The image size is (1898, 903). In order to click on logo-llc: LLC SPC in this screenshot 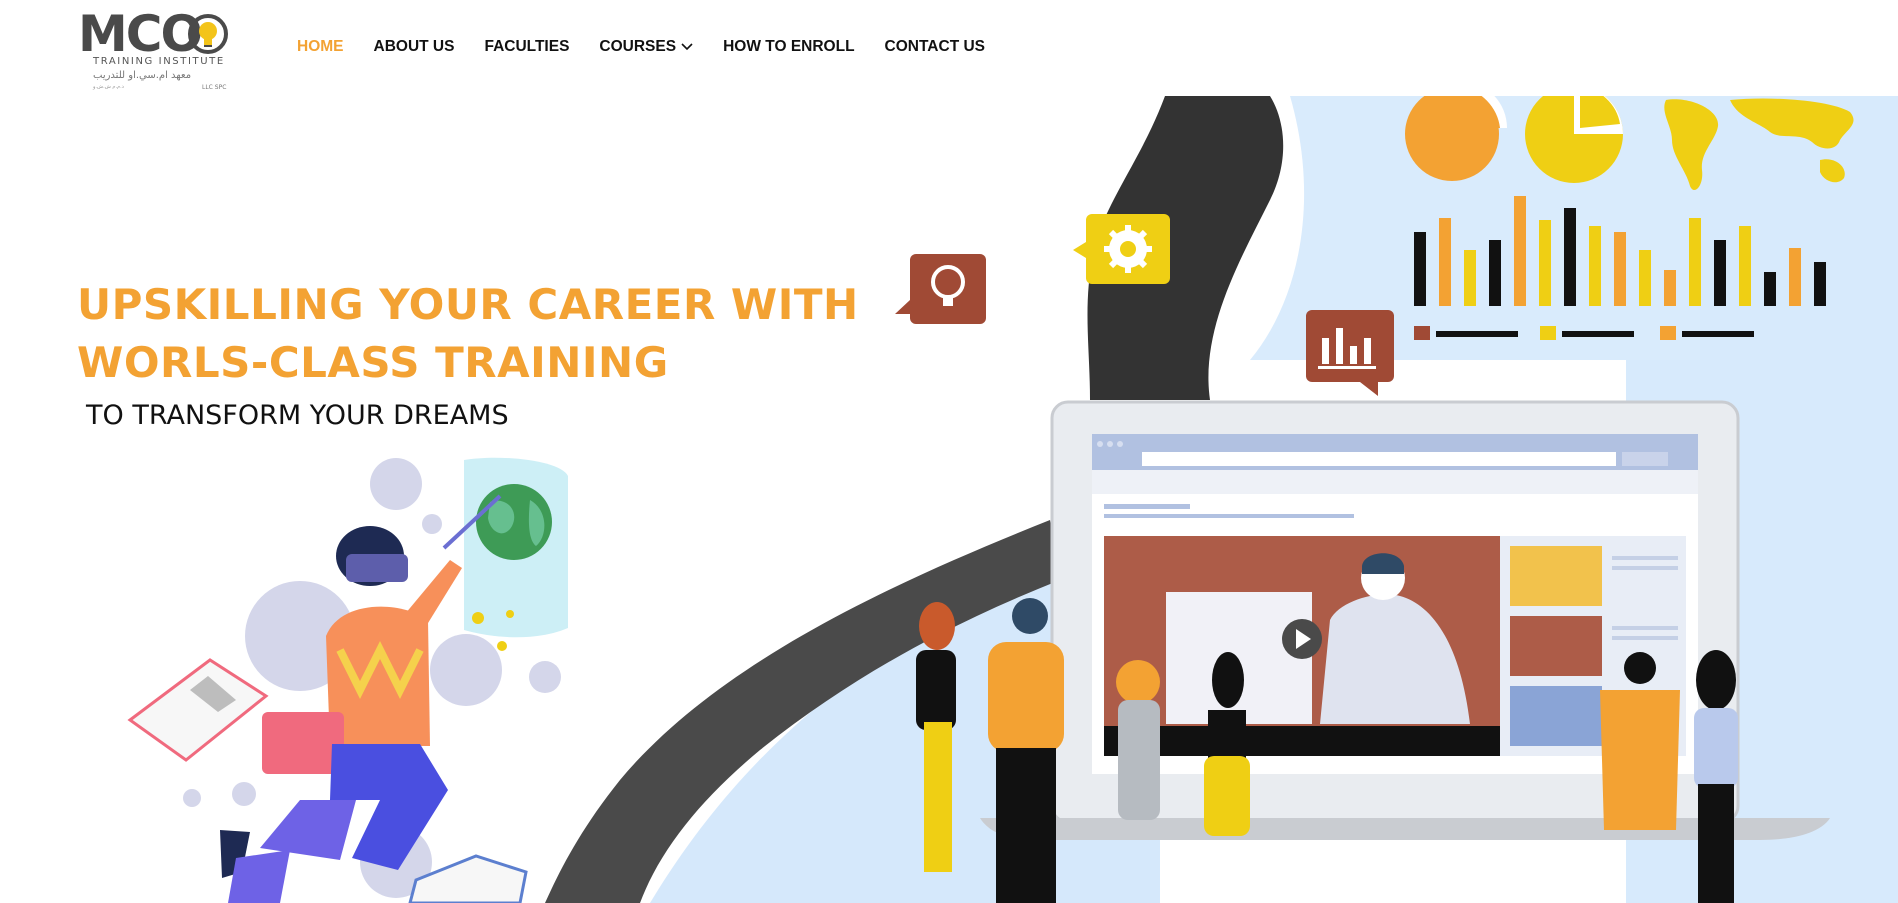, I will do `click(214, 87)`.